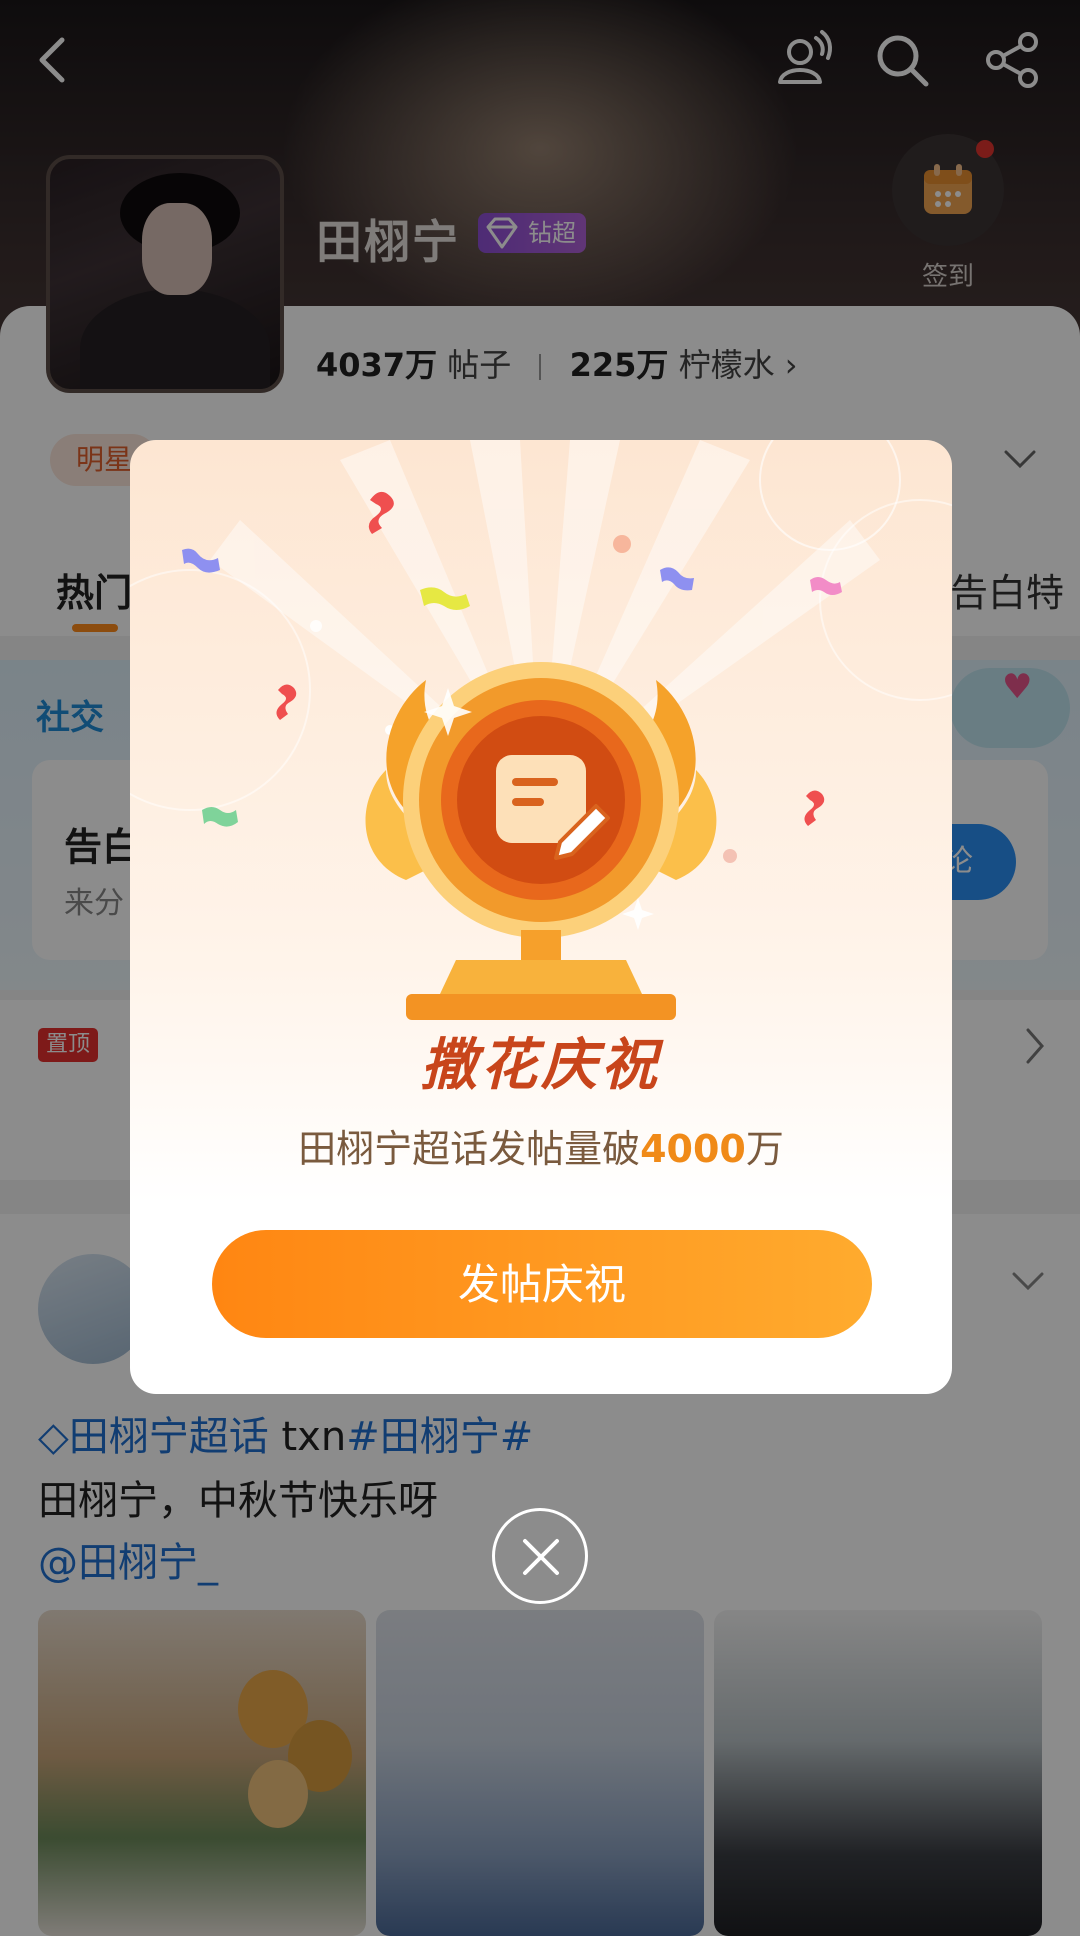 This screenshot has width=1080, height=1936. What do you see at coordinates (541, 1065) in the screenshot?
I see `celebration-title: 撒花庆祝` at bounding box center [541, 1065].